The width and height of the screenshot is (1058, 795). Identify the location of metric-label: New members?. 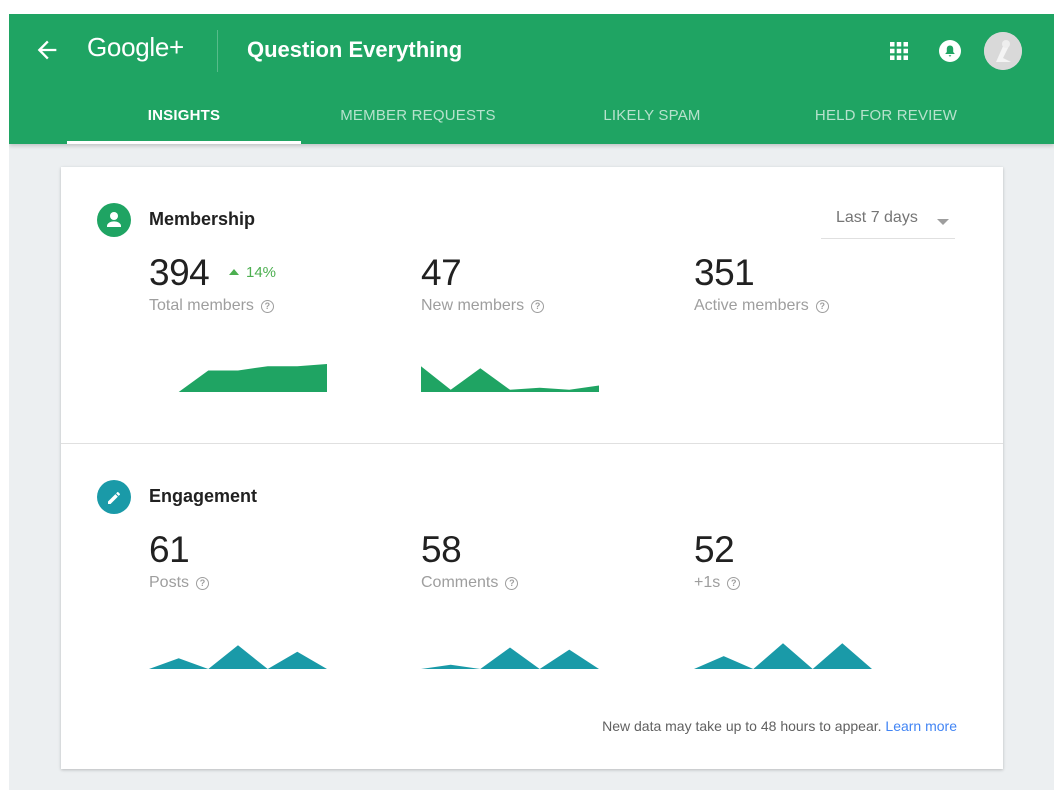
(483, 306).